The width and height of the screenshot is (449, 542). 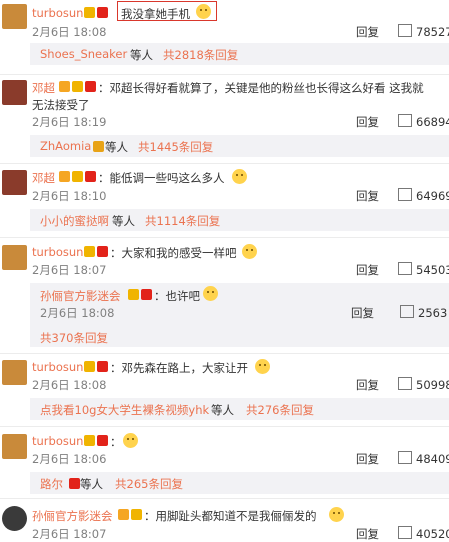 I want to click on like-count: 78527, so click(x=432, y=32).